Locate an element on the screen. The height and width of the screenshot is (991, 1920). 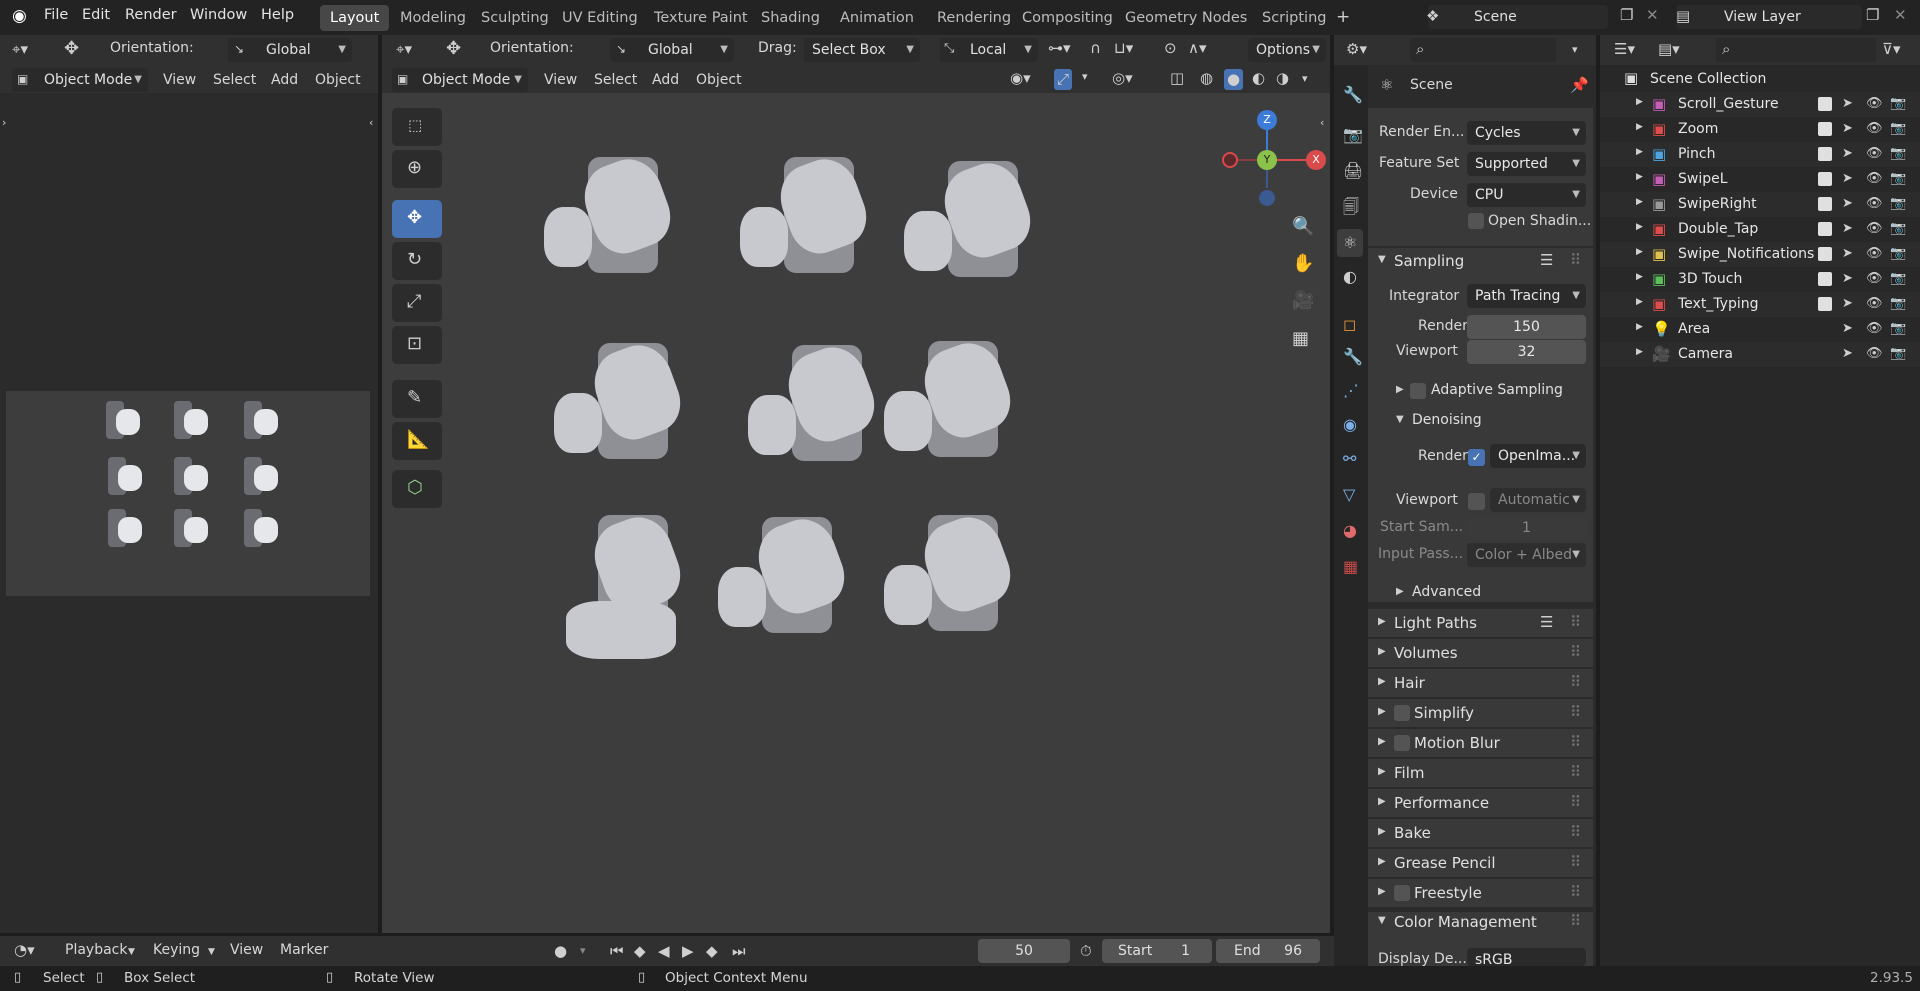
copy-scene-icon: ❐ is located at coordinates (1626, 15).